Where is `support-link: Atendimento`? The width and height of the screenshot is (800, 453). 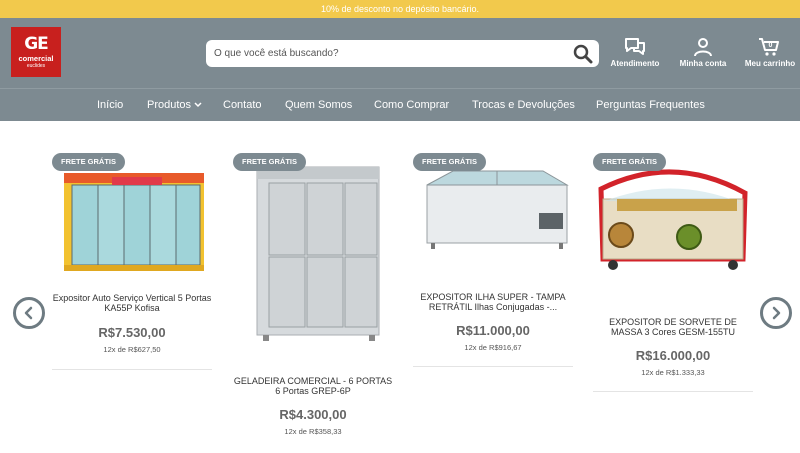 support-link: Atendimento is located at coordinates (635, 52).